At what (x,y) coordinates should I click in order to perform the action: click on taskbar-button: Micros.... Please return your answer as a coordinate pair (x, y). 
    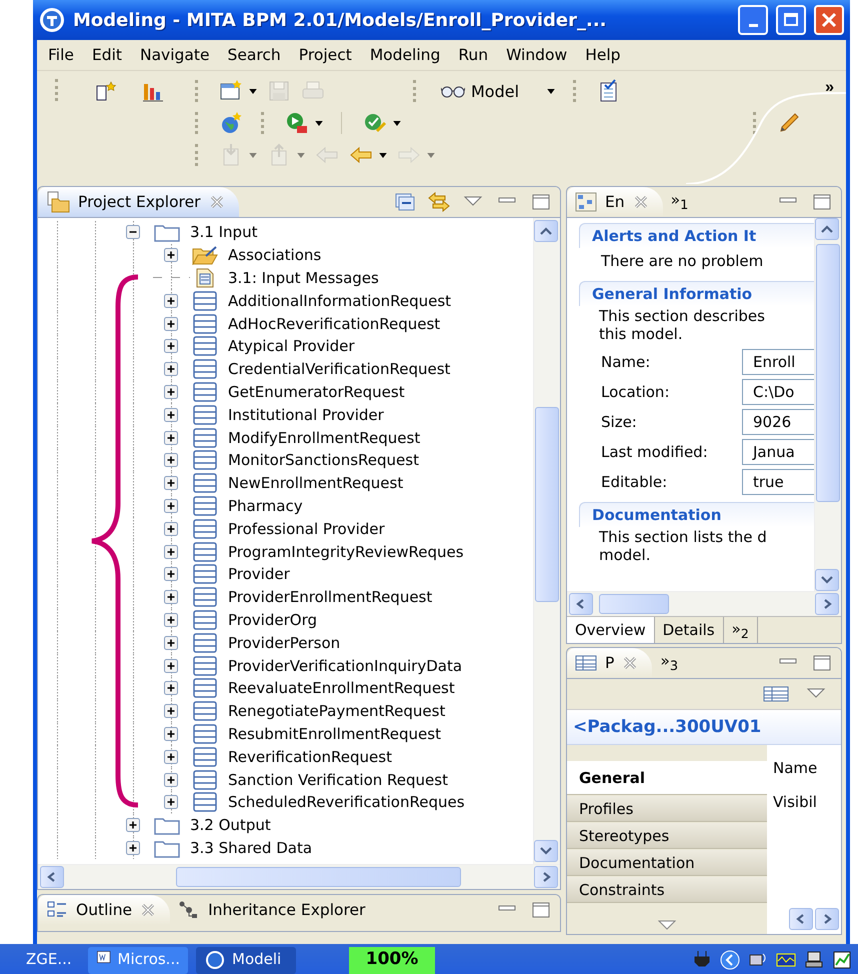
    Looking at the image, I should click on (138, 960).